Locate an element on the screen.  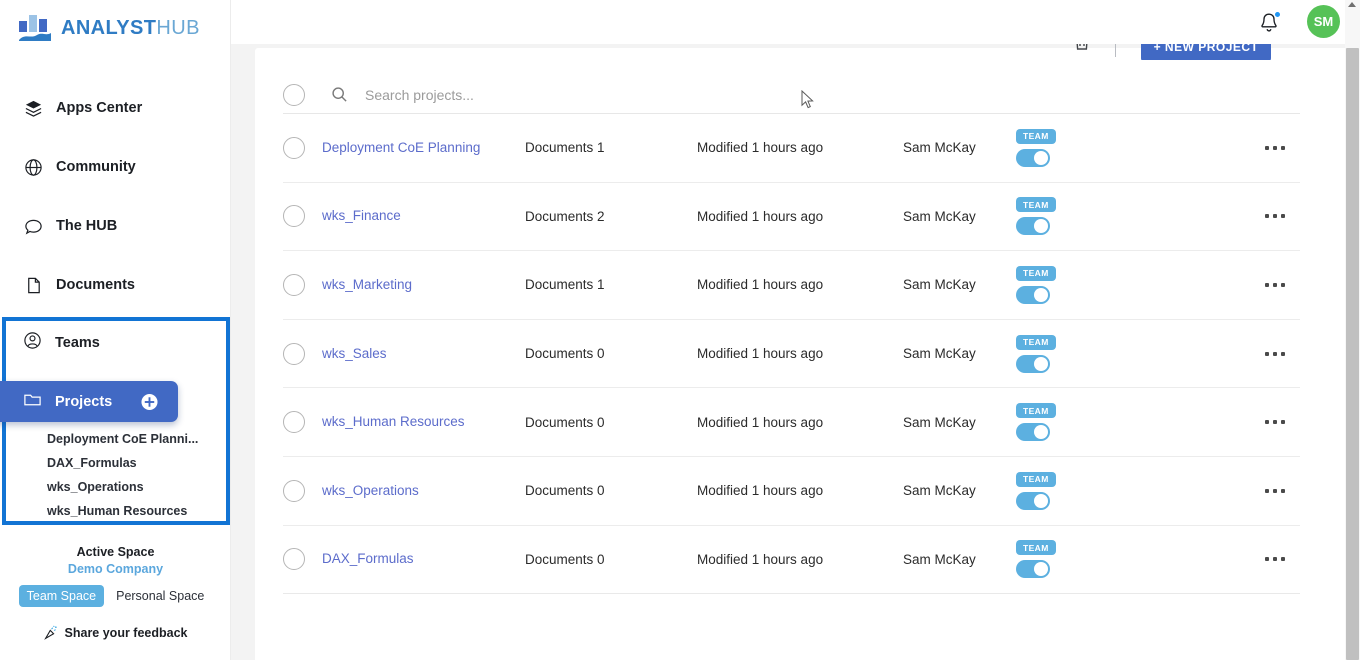
sidebar-item-projects: Projects is located at coordinates (89, 401).